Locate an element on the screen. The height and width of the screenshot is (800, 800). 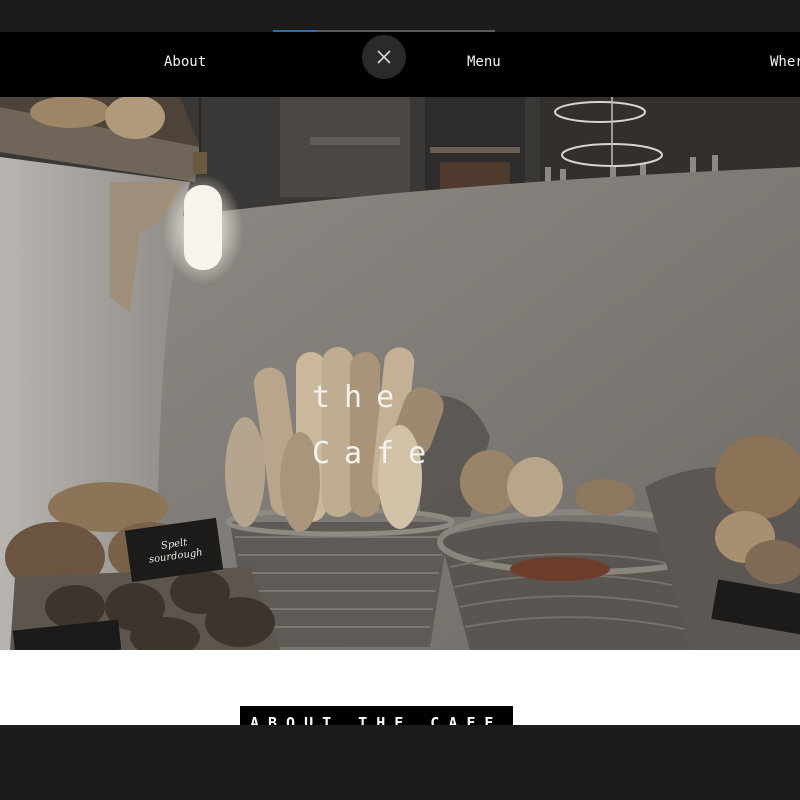
close-icon is located at coordinates (384, 57).